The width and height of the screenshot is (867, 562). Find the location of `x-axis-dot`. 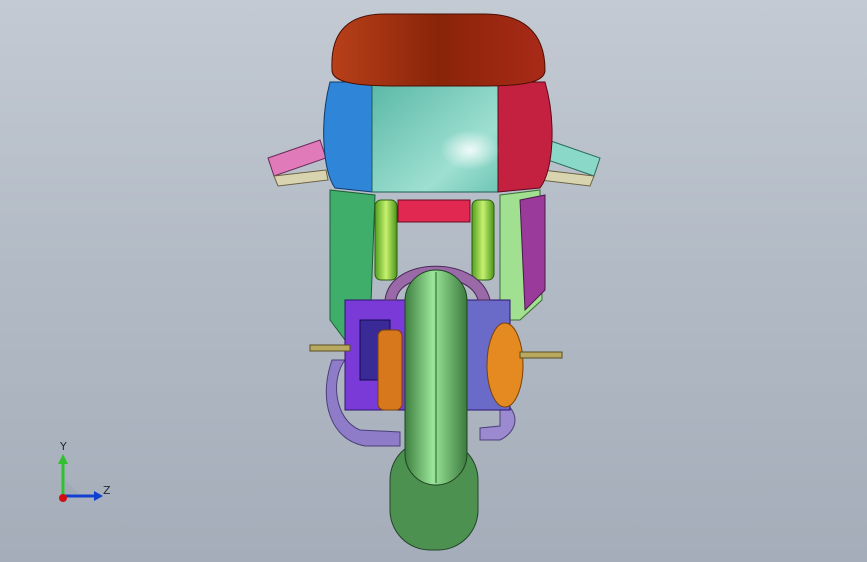

x-axis-dot is located at coordinates (63, 498).